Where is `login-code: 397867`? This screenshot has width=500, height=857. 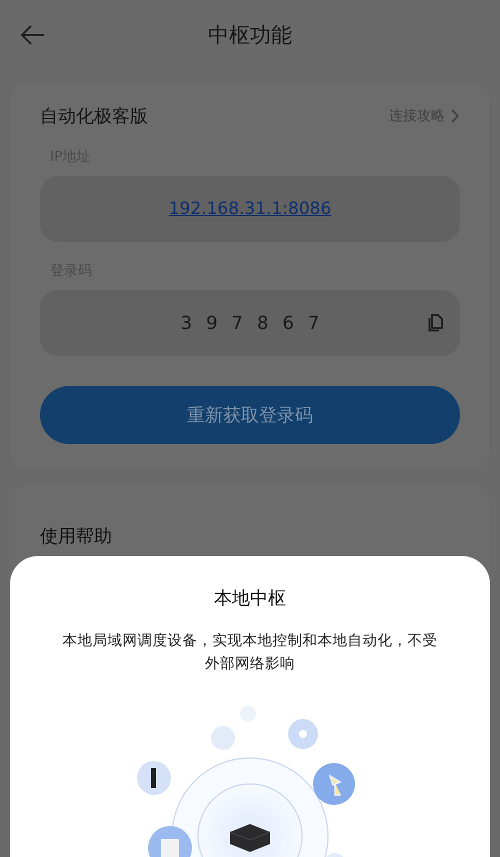
login-code: 397867 is located at coordinates (257, 323).